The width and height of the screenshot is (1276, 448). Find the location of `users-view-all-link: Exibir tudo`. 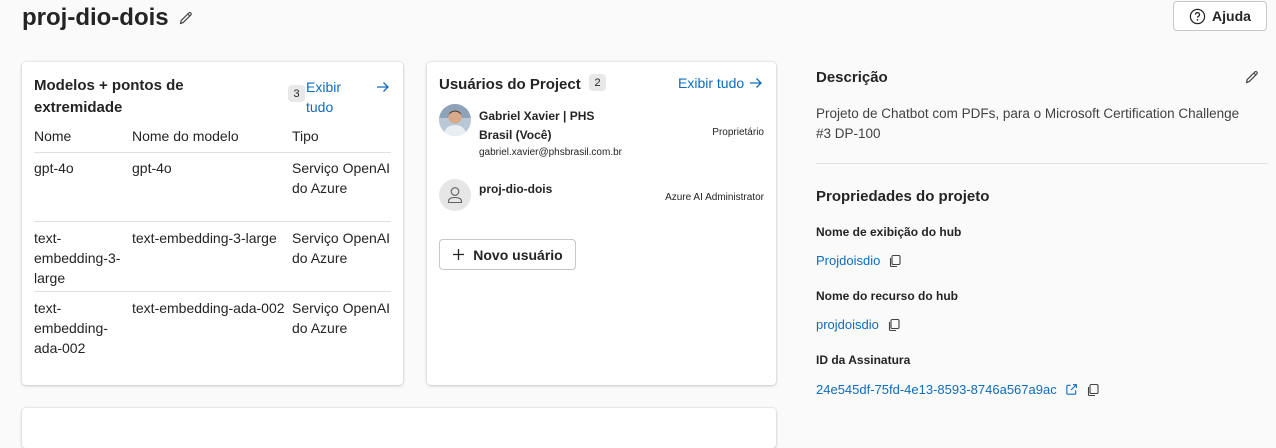

users-view-all-link: Exibir tudo is located at coordinates (720, 83).